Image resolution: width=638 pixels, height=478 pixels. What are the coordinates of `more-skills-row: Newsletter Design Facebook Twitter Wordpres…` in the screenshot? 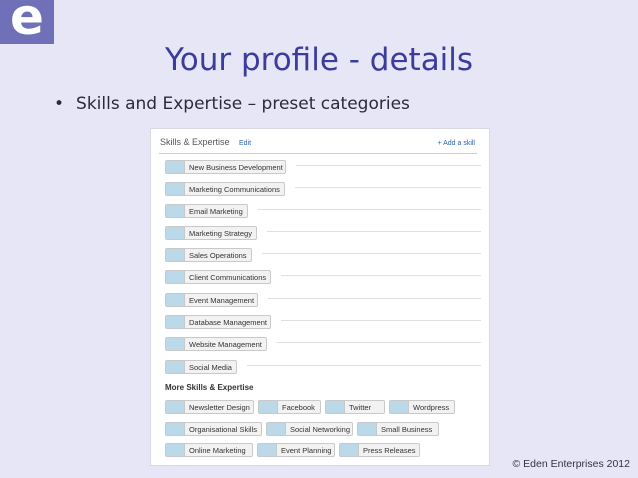 It's located at (312, 405).